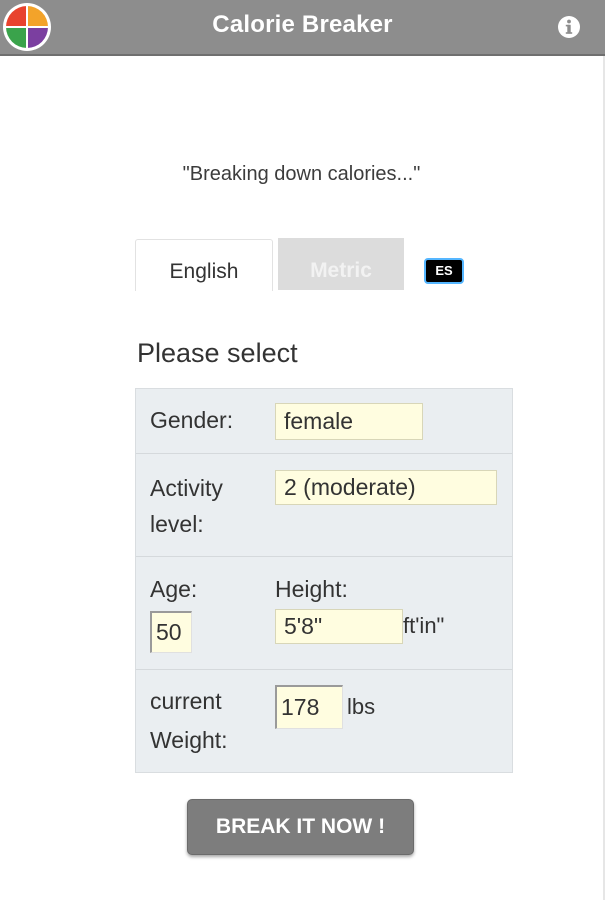  I want to click on app-title: Calorie Breaker, so click(302, 24).